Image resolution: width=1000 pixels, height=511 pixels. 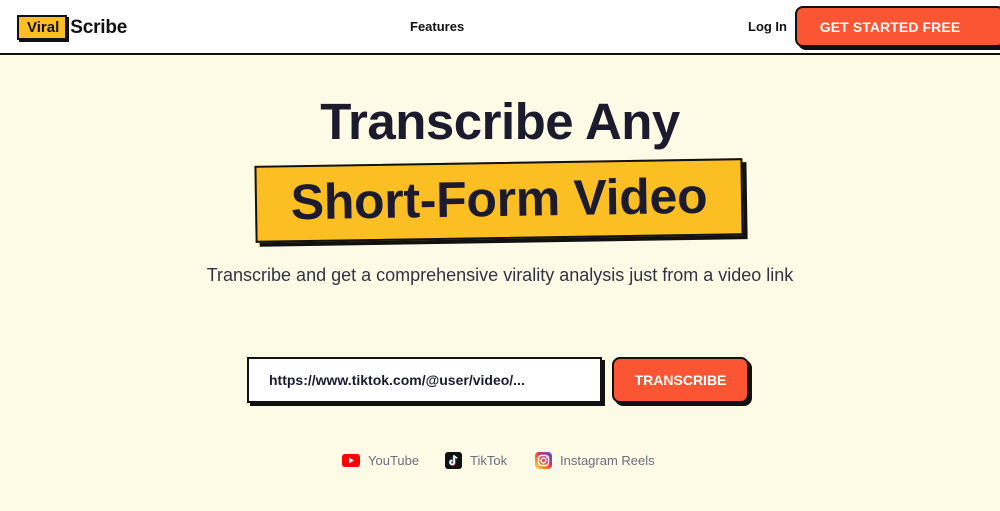 What do you see at coordinates (500, 121) in the screenshot?
I see `hero-title-line1: Transcribe Any` at bounding box center [500, 121].